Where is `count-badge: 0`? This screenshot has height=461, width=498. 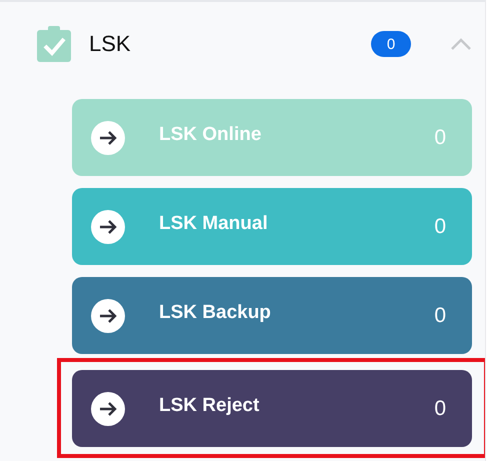 count-badge: 0 is located at coordinates (391, 44).